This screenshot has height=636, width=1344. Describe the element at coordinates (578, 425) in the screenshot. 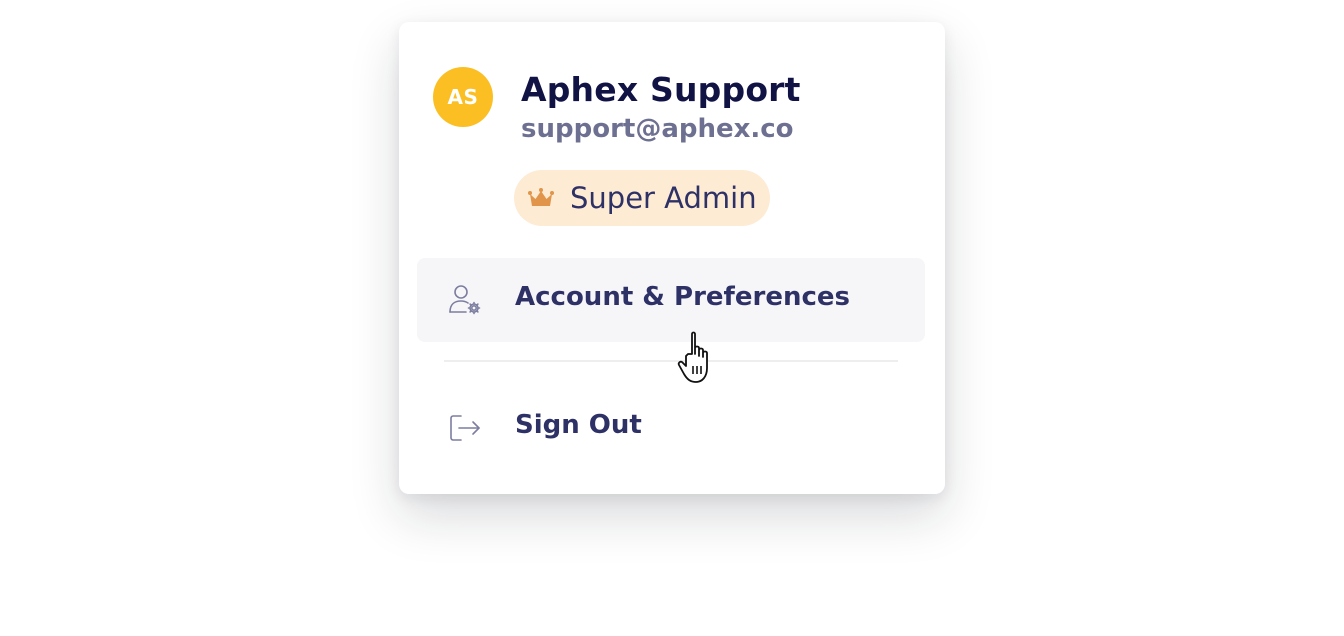

I see `menu-item-label: Sign Out` at that location.